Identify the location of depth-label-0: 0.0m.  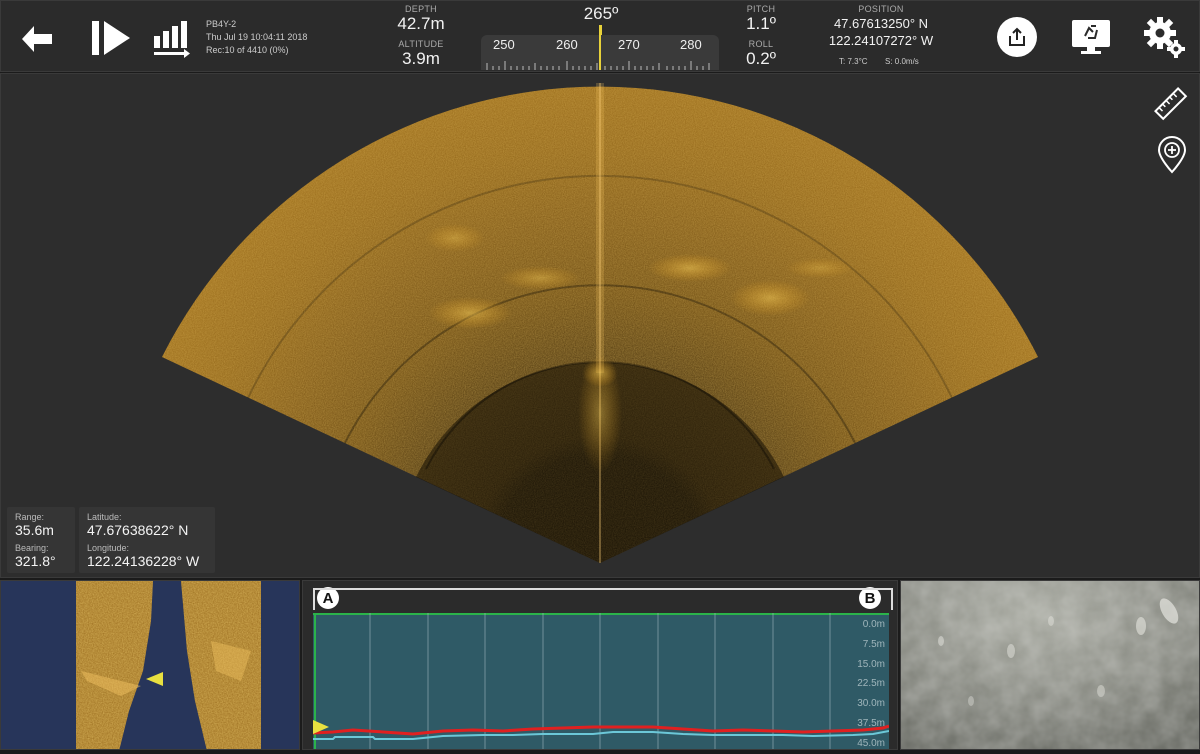
(873, 624).